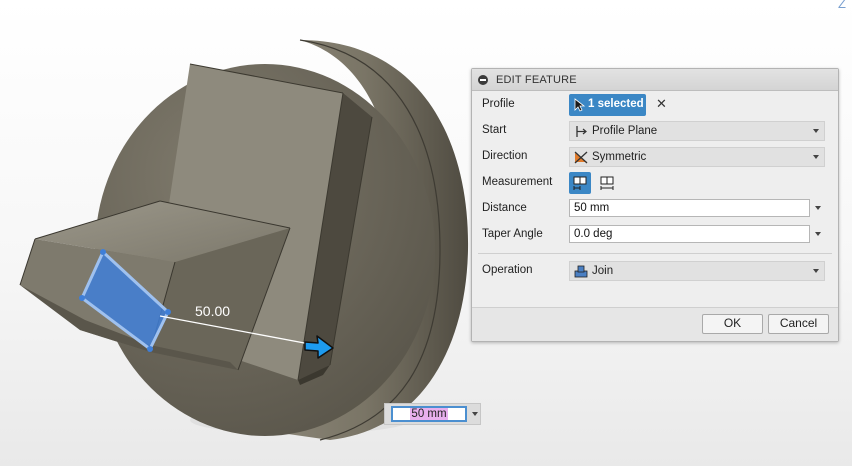  I want to click on dialog-header: EDIT FEATURE, so click(655, 80).